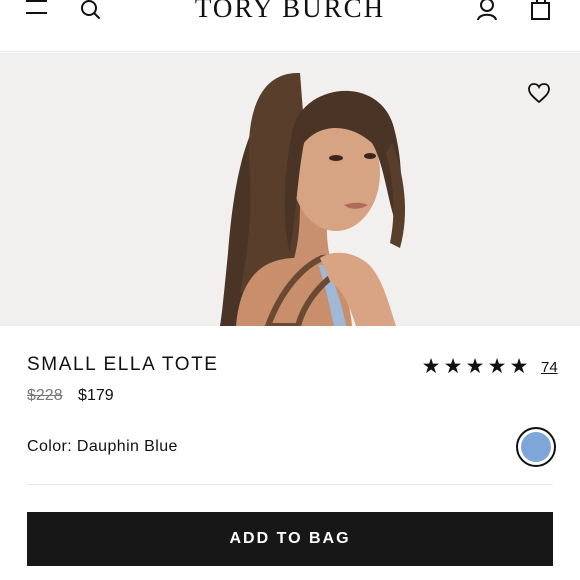 This screenshot has width=580, height=580. I want to click on original-price: $228, so click(45, 395).